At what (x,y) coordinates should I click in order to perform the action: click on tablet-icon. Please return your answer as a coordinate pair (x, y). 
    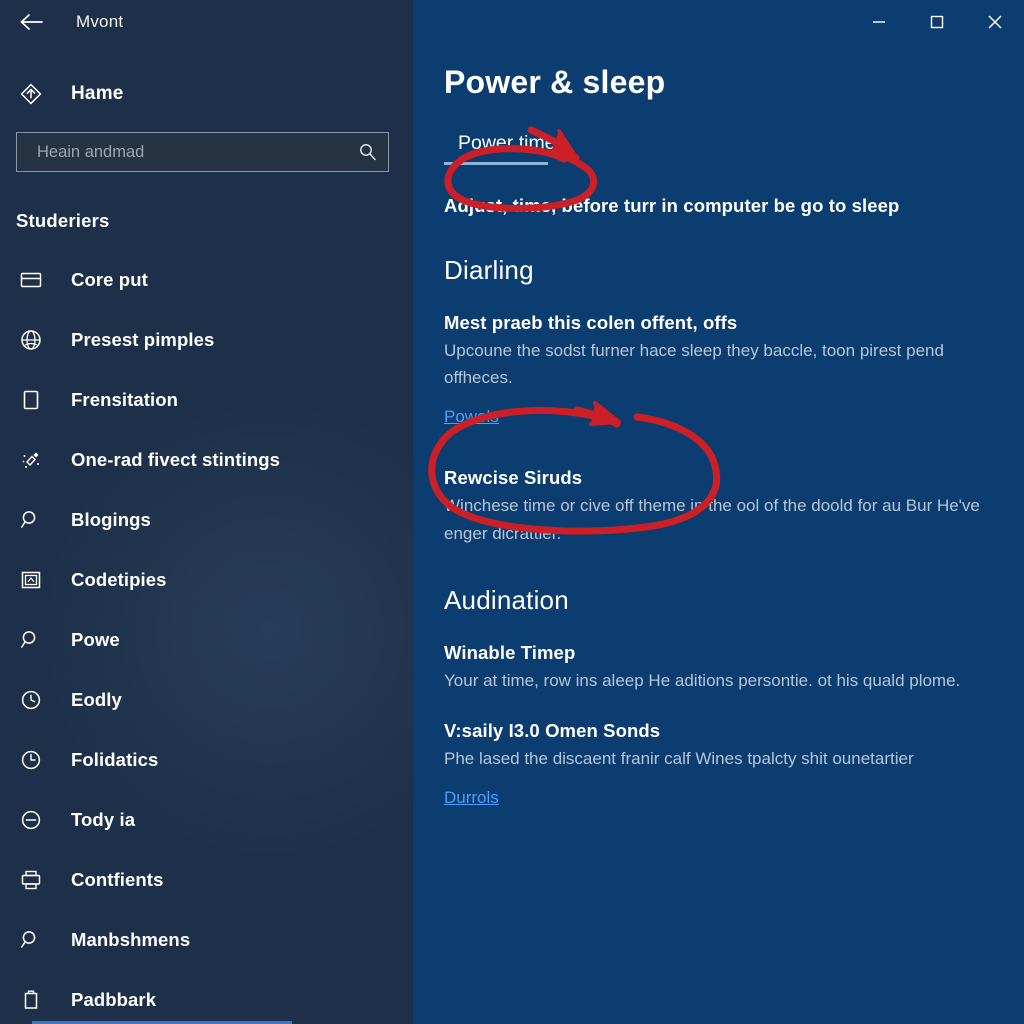
    Looking at the image, I should click on (31, 400).